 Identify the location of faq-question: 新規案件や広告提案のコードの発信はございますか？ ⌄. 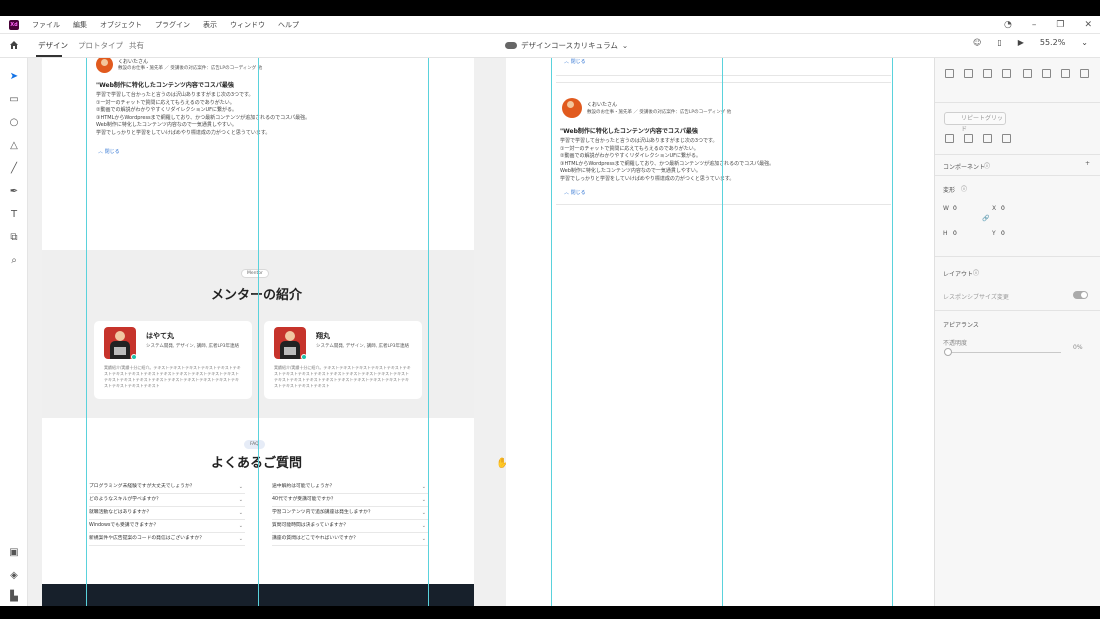
(167, 539).